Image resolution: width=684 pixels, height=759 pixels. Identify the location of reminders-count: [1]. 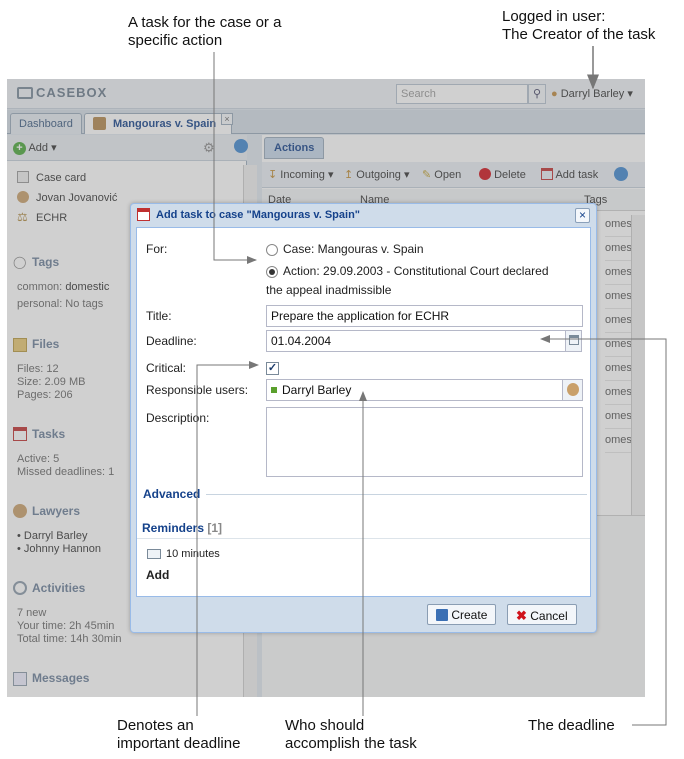
(215, 528).